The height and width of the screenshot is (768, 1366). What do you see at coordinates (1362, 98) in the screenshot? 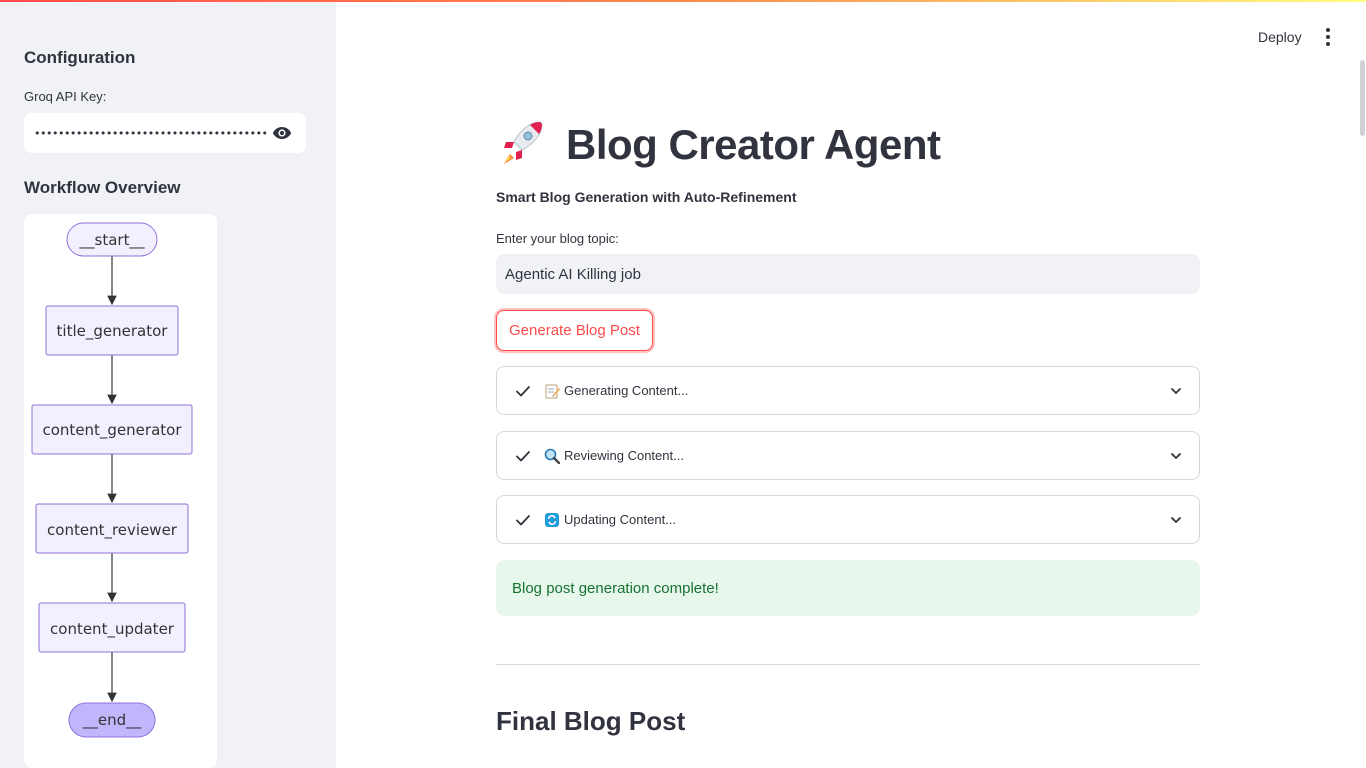
I see `scrollbar` at bounding box center [1362, 98].